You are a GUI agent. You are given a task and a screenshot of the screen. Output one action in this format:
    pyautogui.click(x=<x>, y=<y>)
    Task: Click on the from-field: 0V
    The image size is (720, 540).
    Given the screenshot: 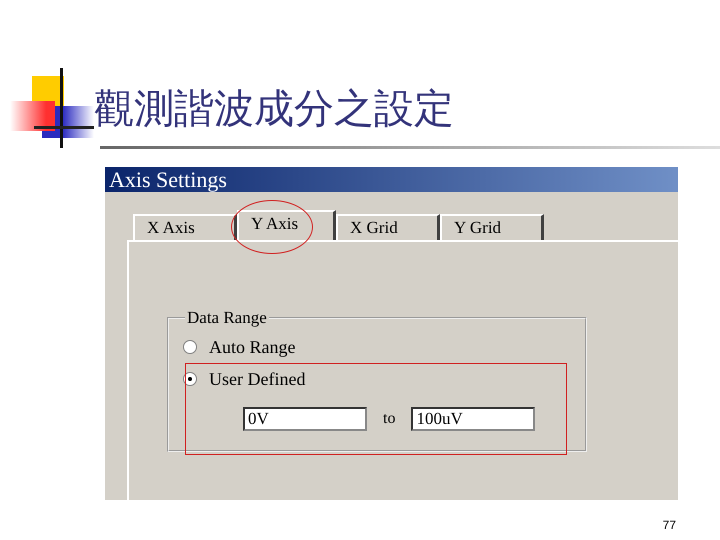 What is the action you would take?
    pyautogui.click(x=305, y=419)
    